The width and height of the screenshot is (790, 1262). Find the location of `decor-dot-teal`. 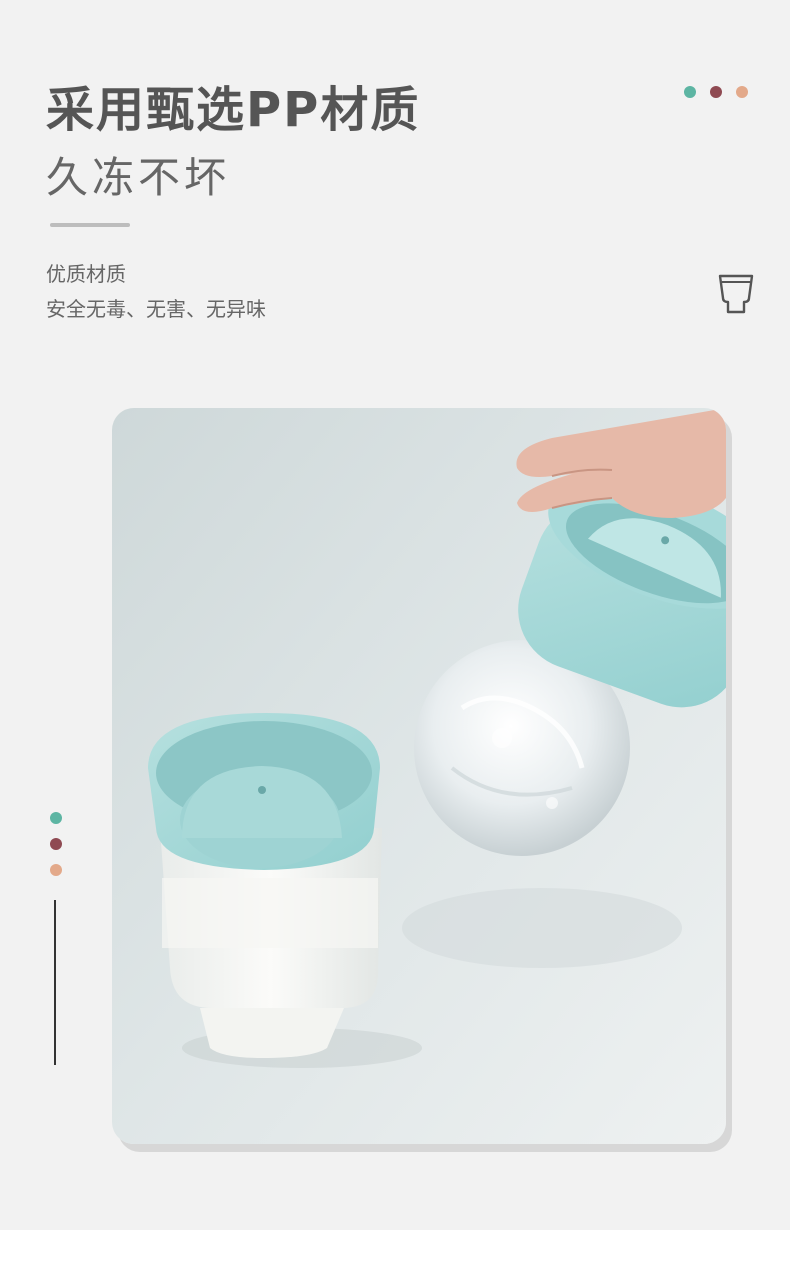

decor-dot-teal is located at coordinates (690, 92).